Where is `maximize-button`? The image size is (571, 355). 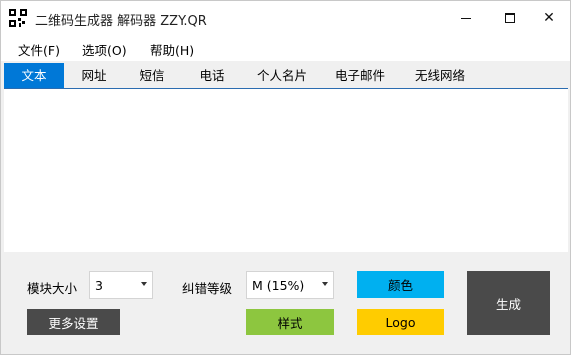
maximize-button is located at coordinates (510, 18).